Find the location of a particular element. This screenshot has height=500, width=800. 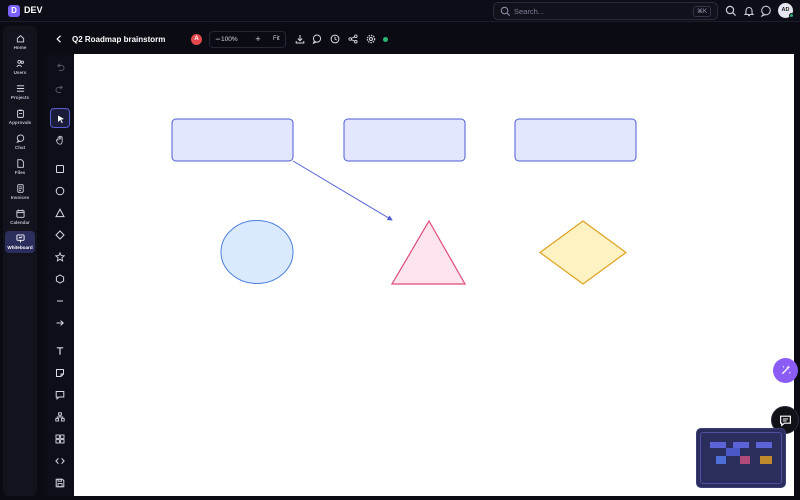

sidebar-item-label: Files is located at coordinates (20, 172).